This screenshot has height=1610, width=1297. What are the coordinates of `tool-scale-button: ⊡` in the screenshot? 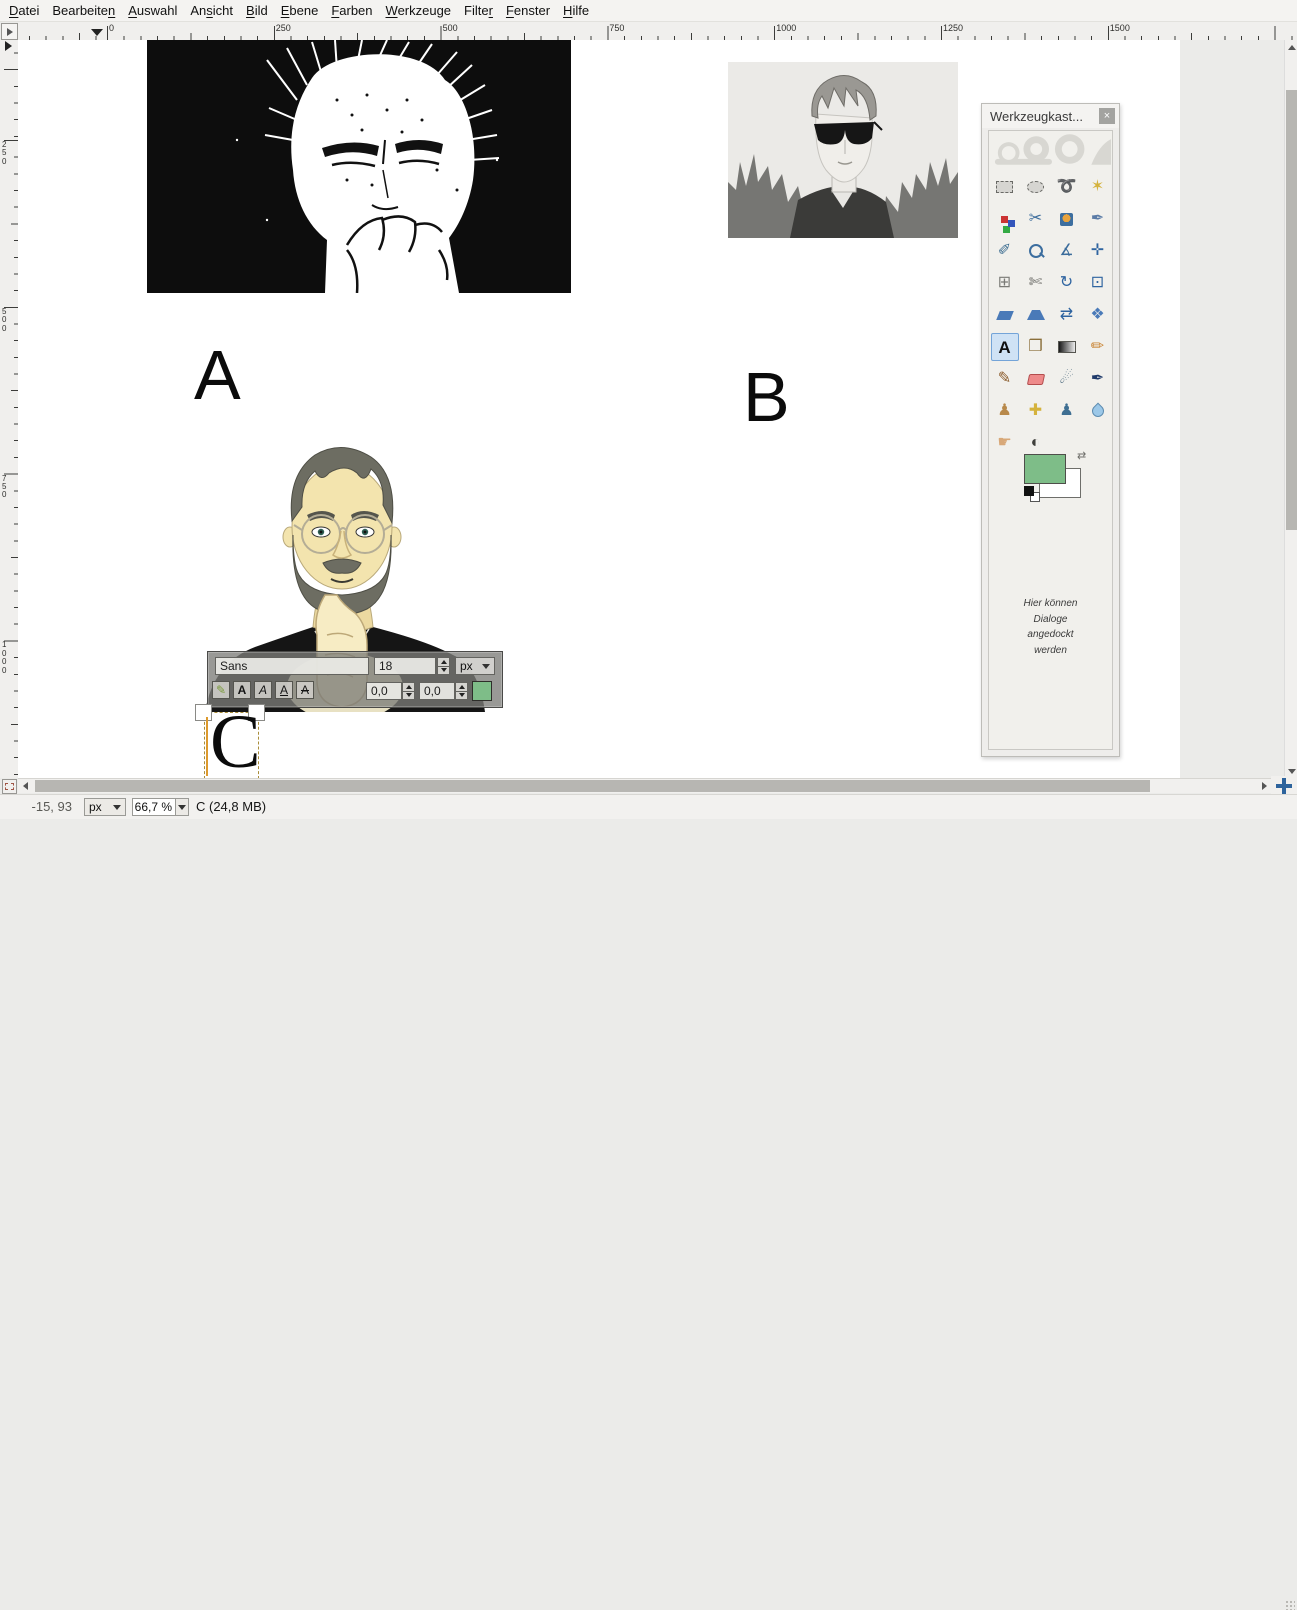 It's located at (1098, 283).